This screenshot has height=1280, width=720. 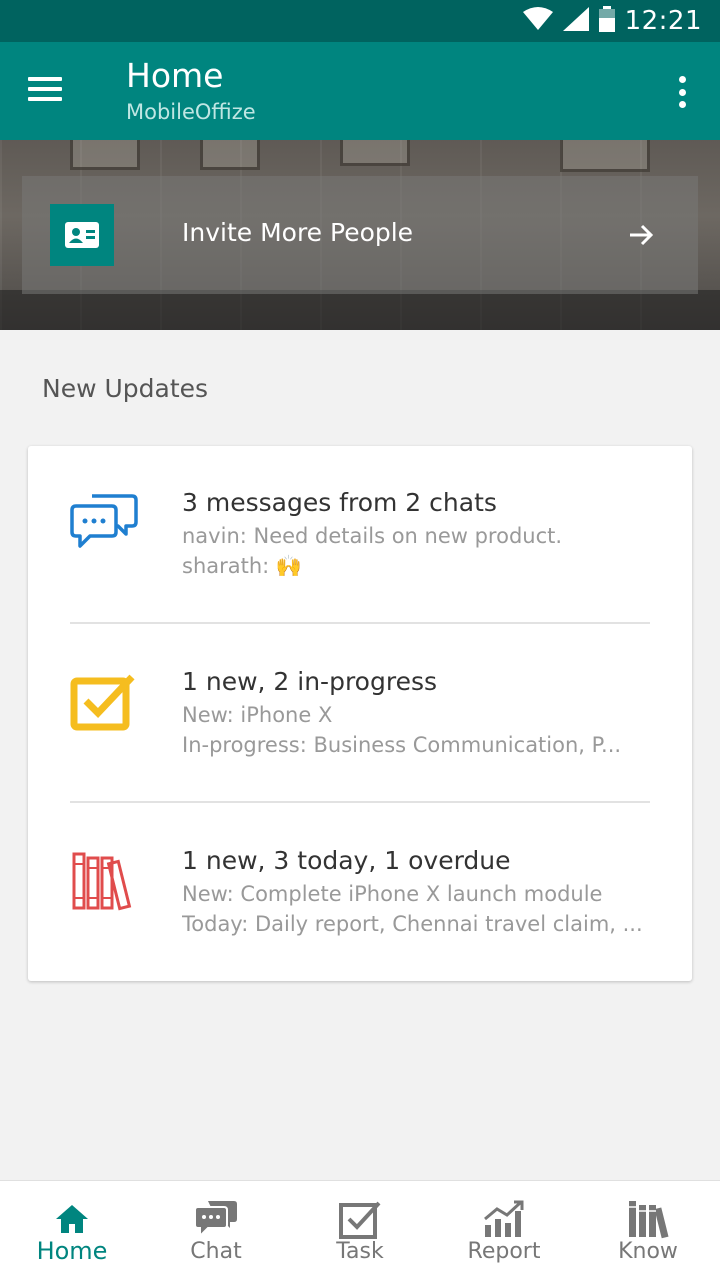 What do you see at coordinates (257, 715) in the screenshot?
I see `update-detail: New: iPhone X` at bounding box center [257, 715].